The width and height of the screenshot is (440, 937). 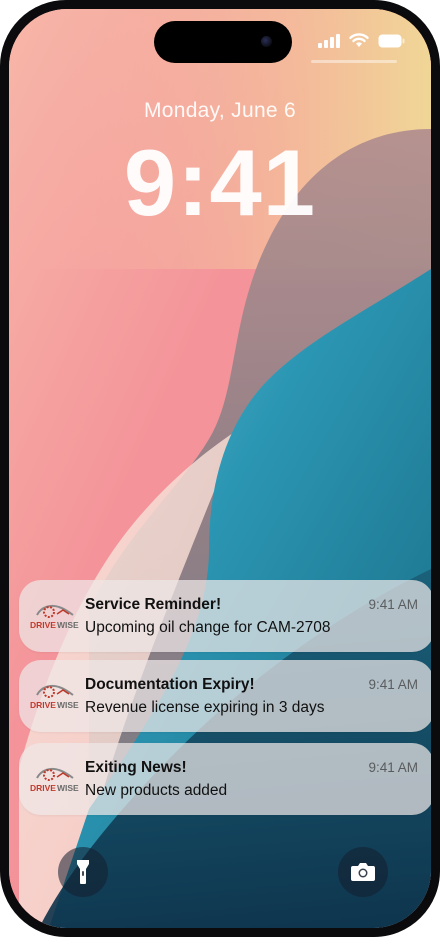 I want to click on cellular-signal-icon, so click(x=329, y=40).